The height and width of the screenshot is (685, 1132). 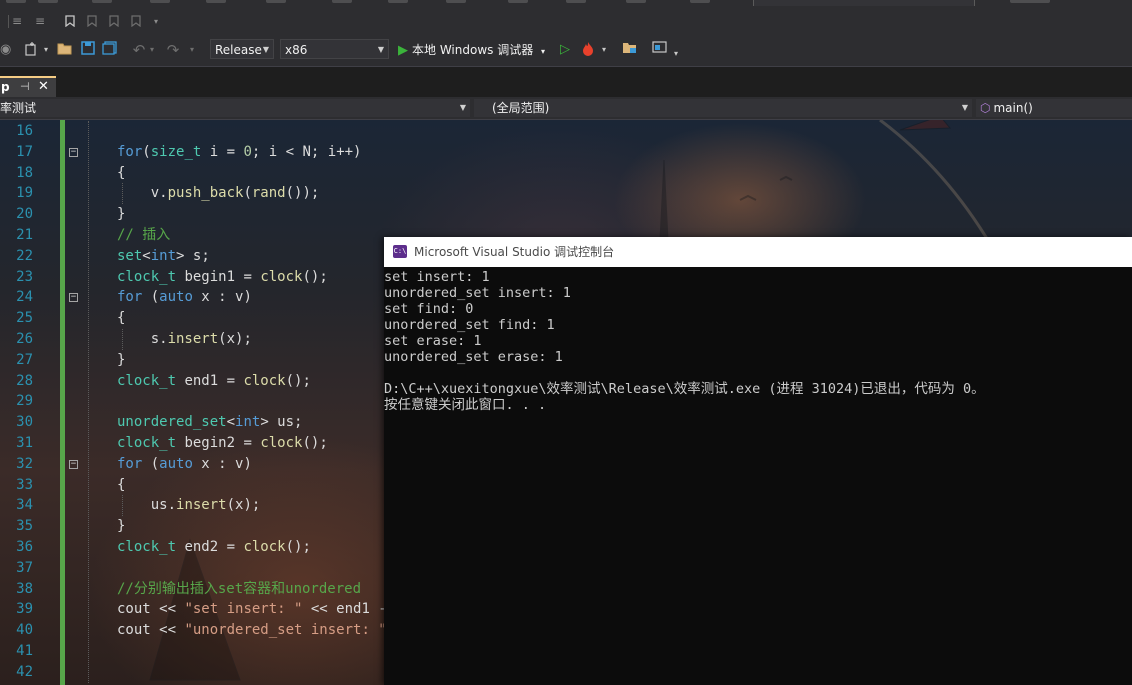 What do you see at coordinates (242, 49) in the screenshot?
I see `solution-configuration-select: Release ▼` at bounding box center [242, 49].